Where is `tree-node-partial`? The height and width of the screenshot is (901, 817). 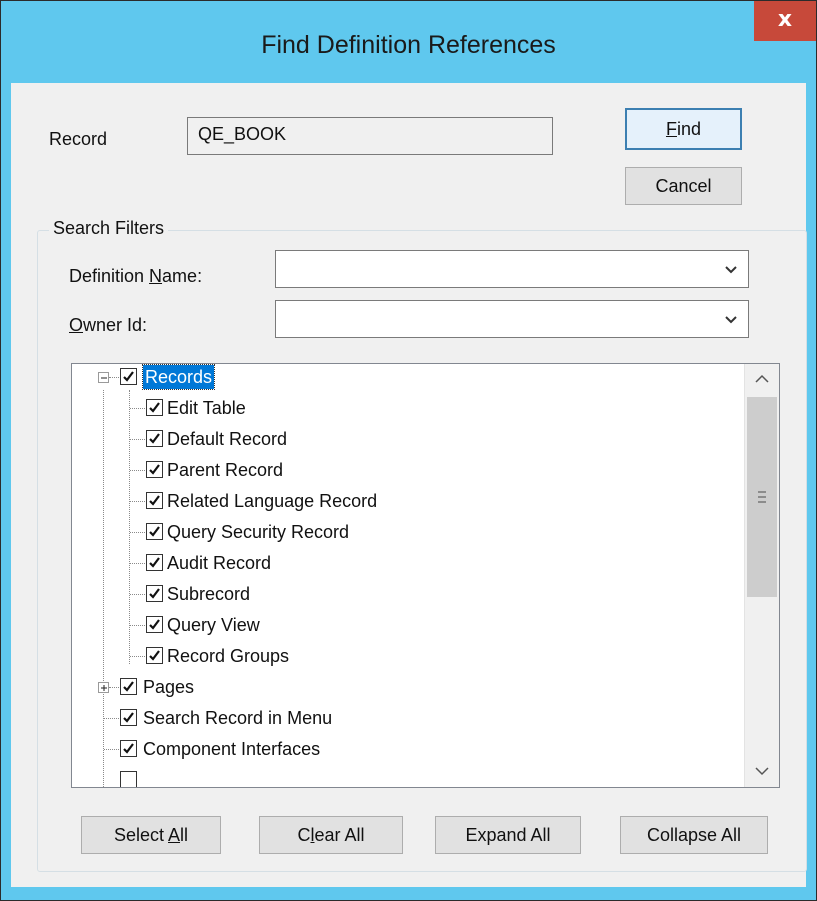
tree-node-partial is located at coordinates (407, 777).